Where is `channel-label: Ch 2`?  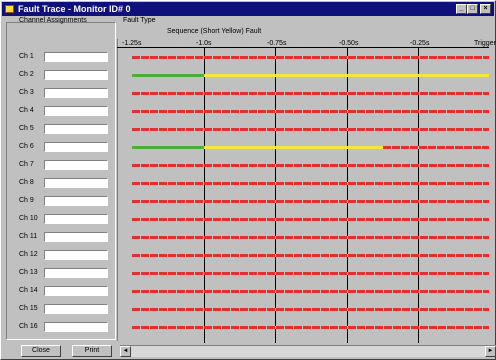 channel-label: Ch 2 is located at coordinates (26, 74).